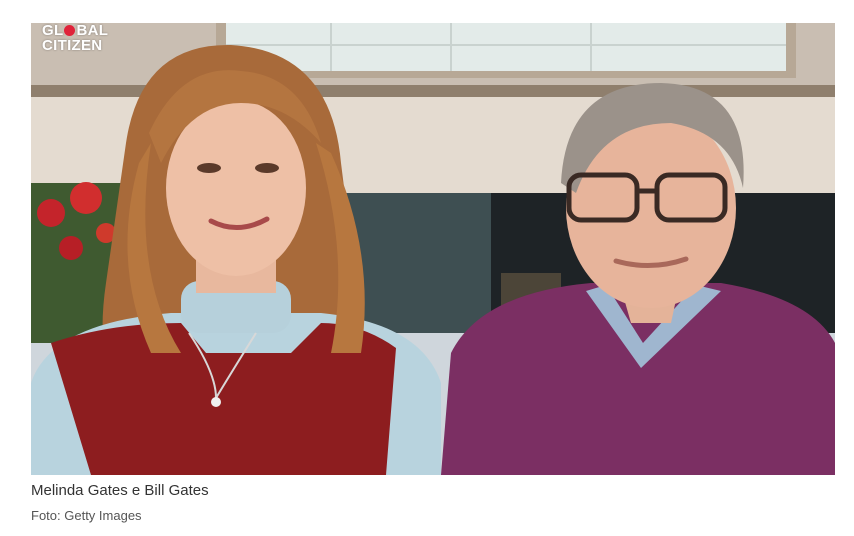 Image resolution: width=854 pixels, height=536 pixels. What do you see at coordinates (86, 515) in the screenshot?
I see `photo-credit: Foto: Getty Images` at bounding box center [86, 515].